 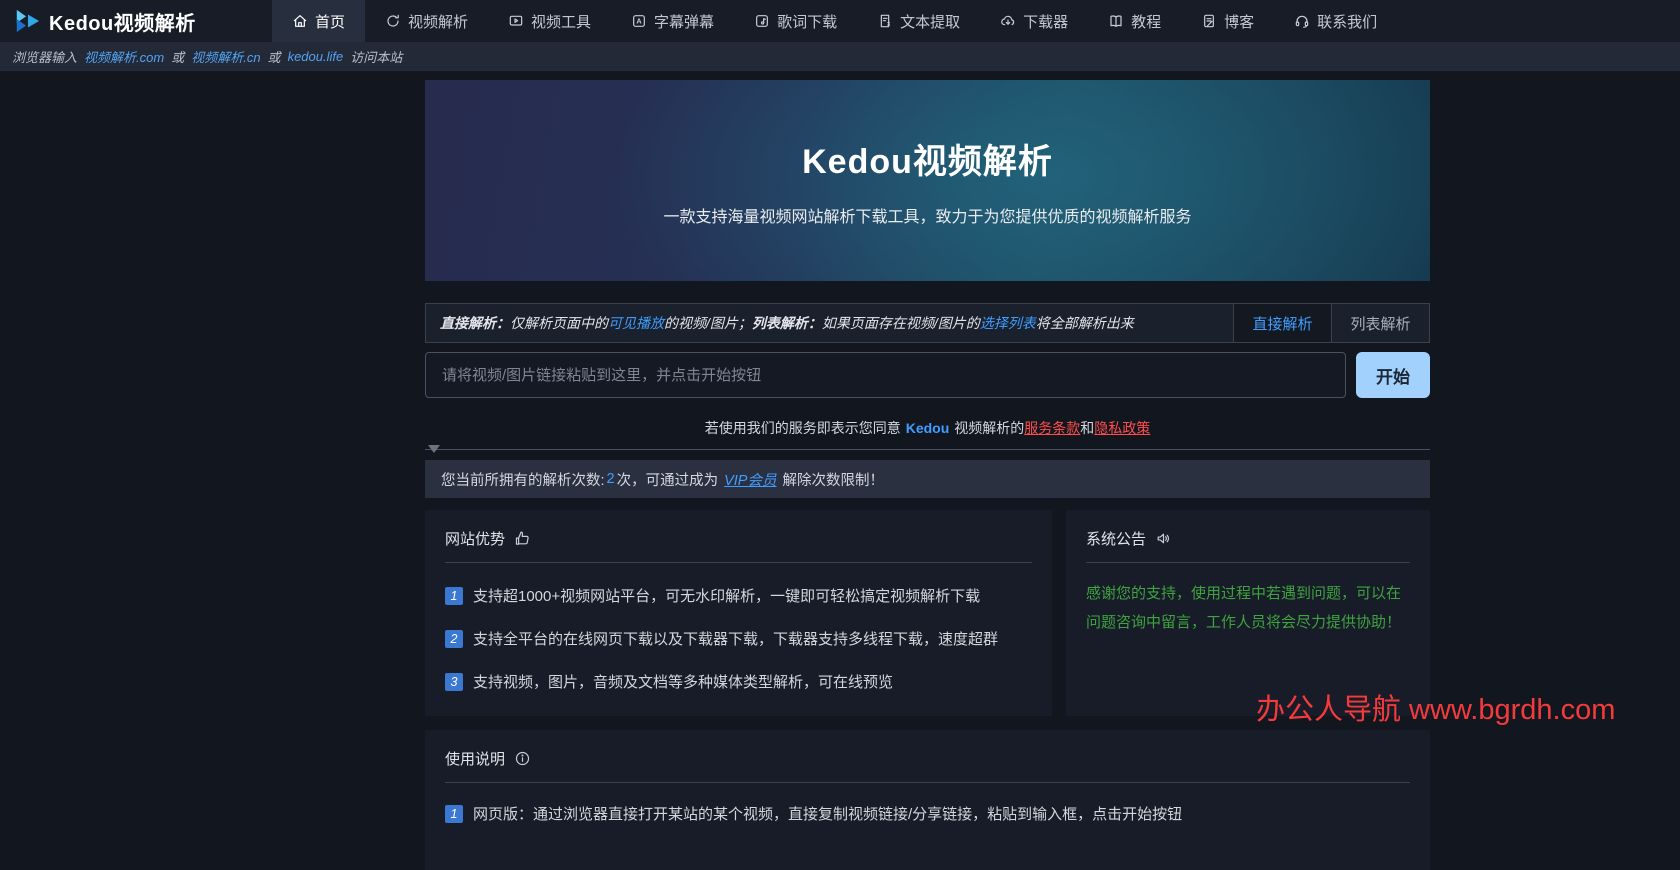 I want to click on downloader-icon, so click(x=1008, y=21).